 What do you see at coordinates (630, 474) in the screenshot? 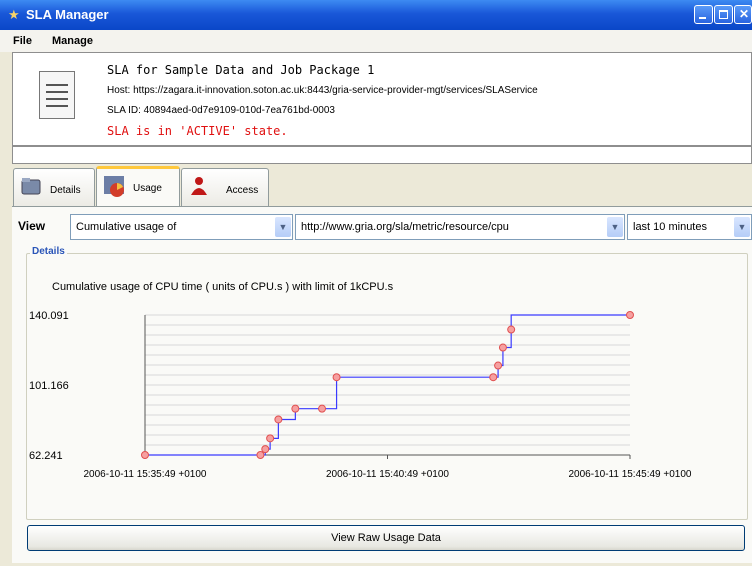
I see `x-tick-label: 2006-10-11 15:45:49 +0100` at bounding box center [630, 474].